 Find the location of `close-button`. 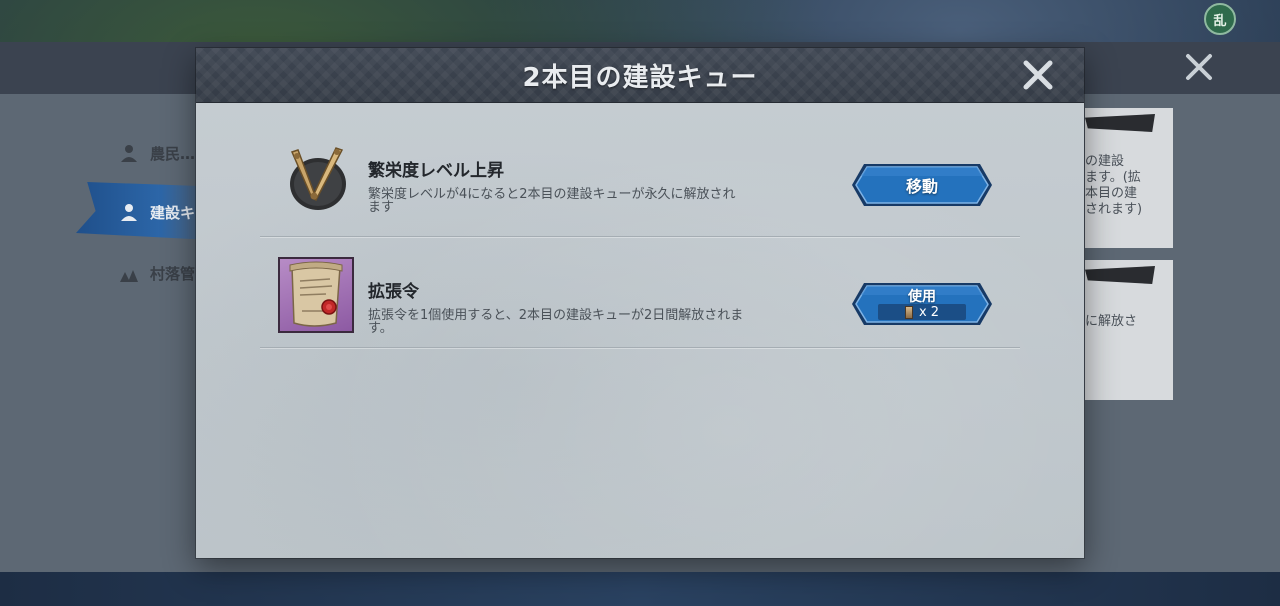

close-button is located at coordinates (1038, 75).